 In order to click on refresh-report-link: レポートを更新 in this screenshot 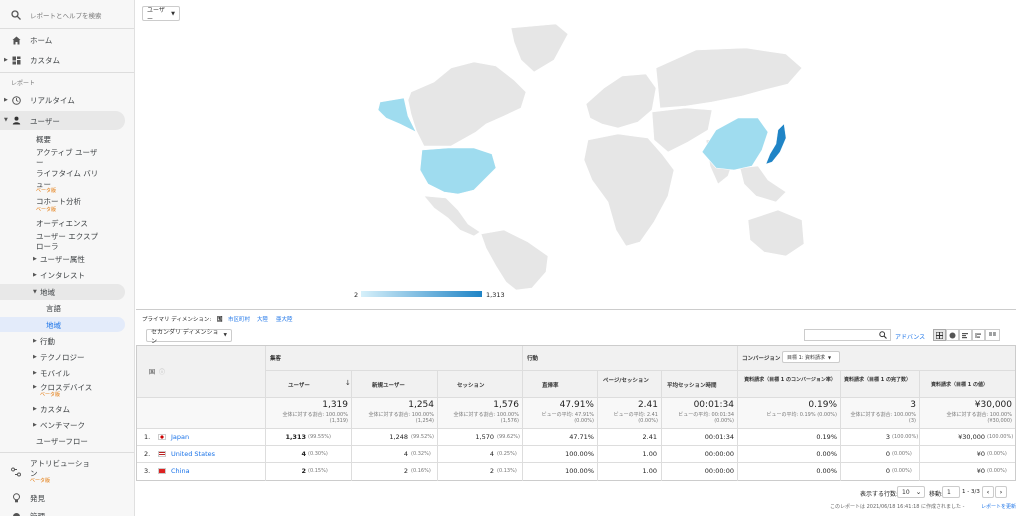, I will do `click(998, 506)`.